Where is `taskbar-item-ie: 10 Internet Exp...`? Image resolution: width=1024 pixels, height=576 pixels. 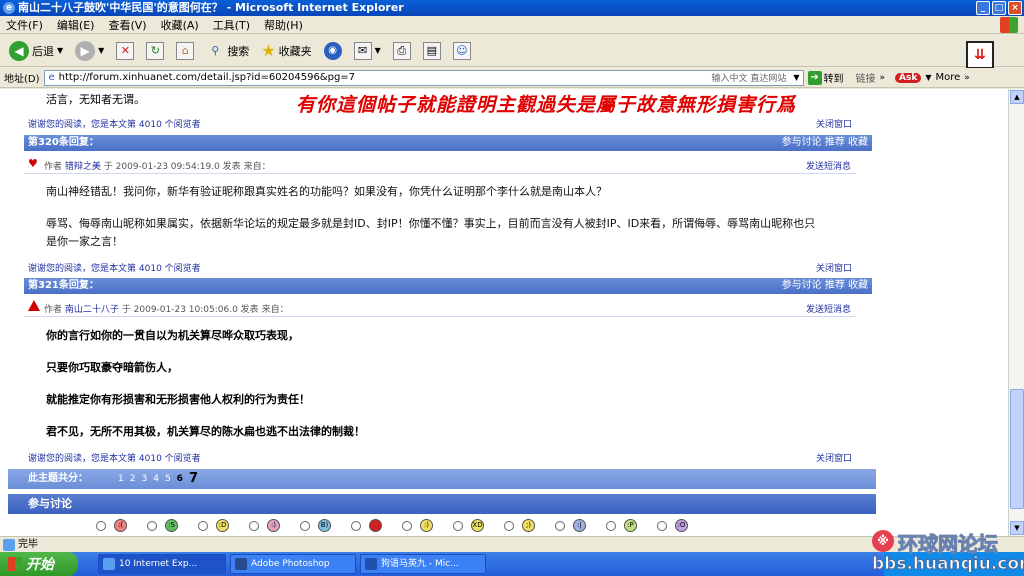 taskbar-item-ie: 10 Internet Exp... is located at coordinates (162, 564).